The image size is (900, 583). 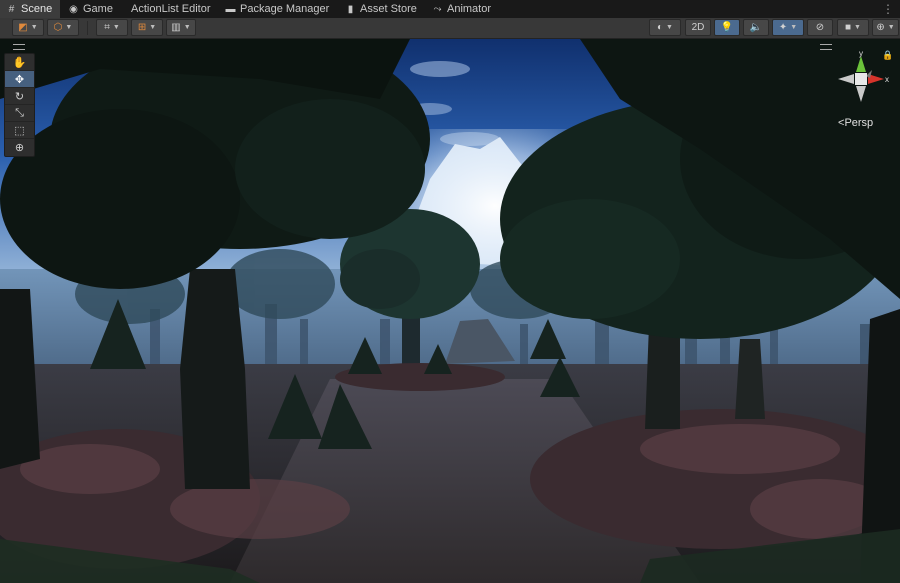 I want to click on hidden-icon: ⊘, so click(x=820, y=27).